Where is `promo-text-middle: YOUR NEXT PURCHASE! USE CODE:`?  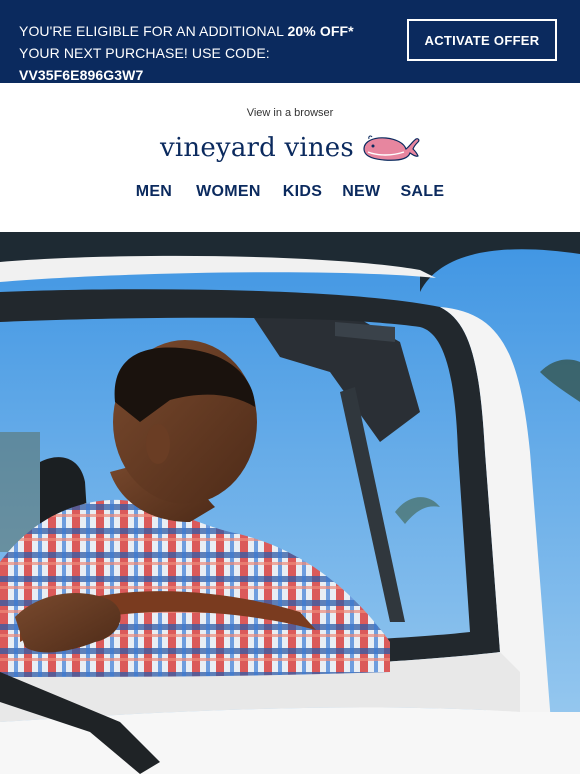 promo-text-middle: YOUR NEXT PURCHASE! USE CODE: is located at coordinates (144, 53).